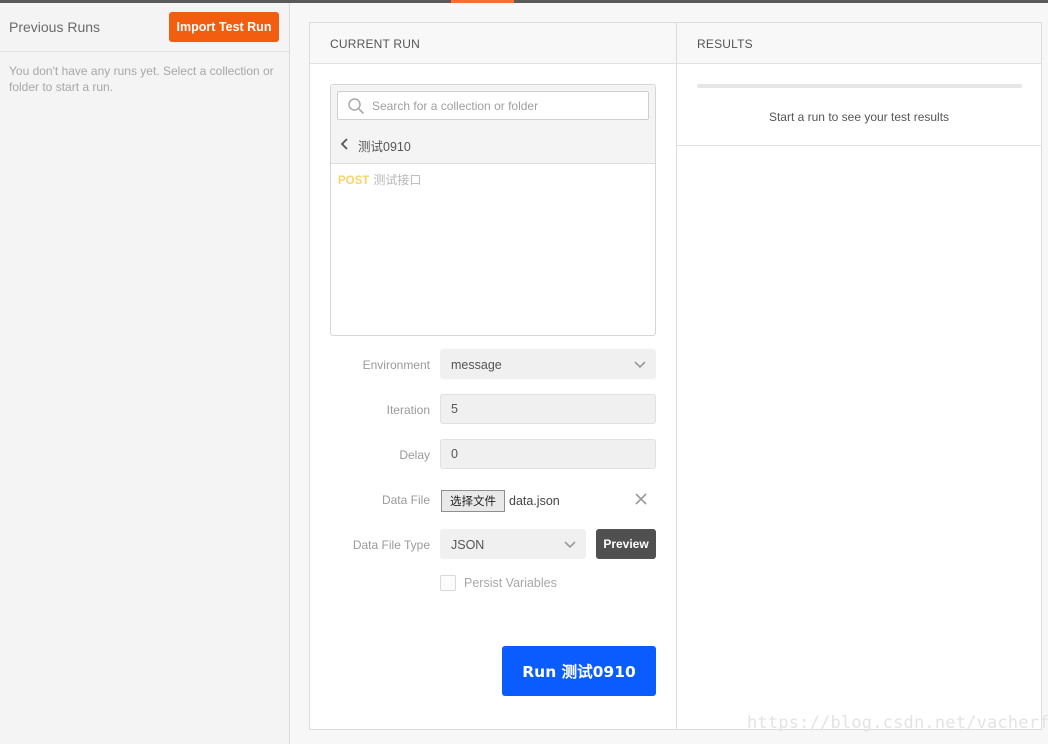 The width and height of the screenshot is (1048, 744). What do you see at coordinates (396, 365) in the screenshot?
I see `environment-label: Environment` at bounding box center [396, 365].